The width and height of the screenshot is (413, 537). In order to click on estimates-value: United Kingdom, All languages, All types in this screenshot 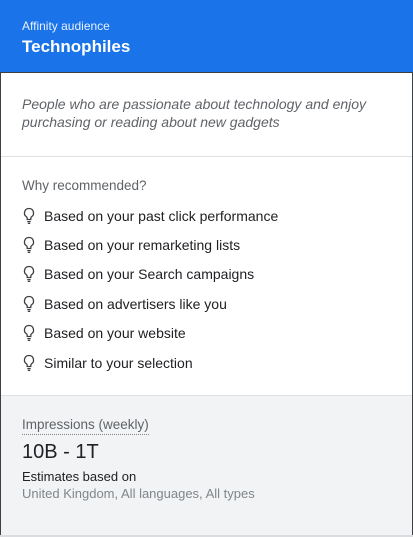, I will do `click(138, 493)`.